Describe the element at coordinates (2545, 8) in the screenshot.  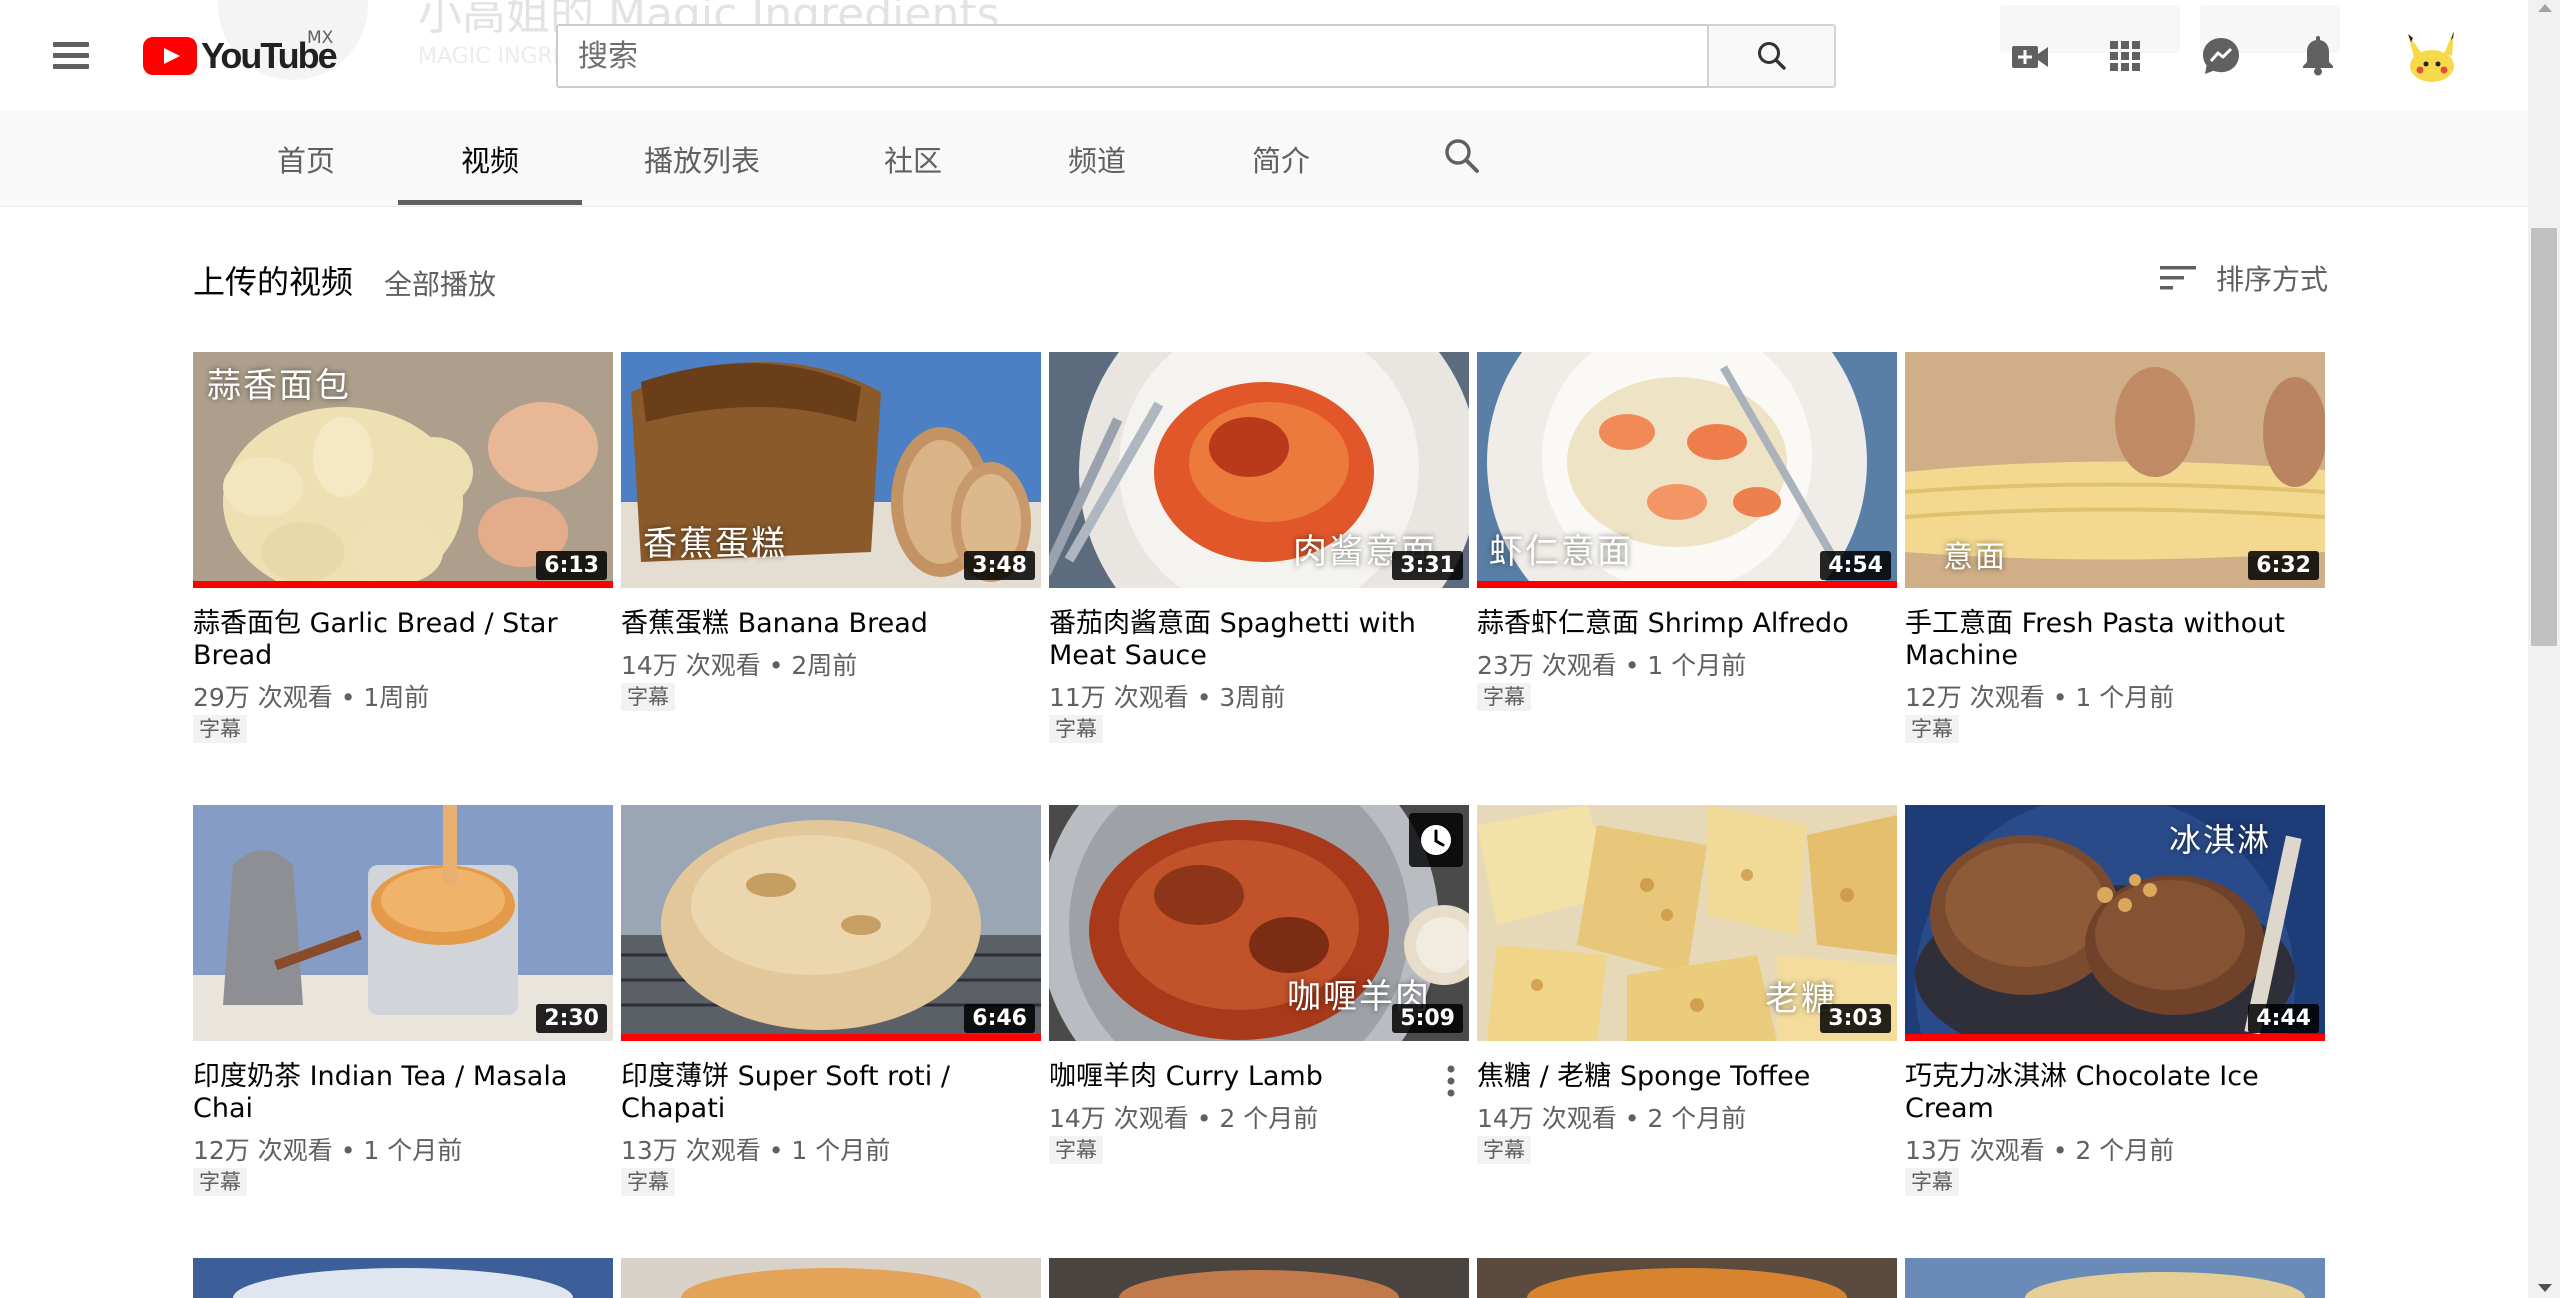
I see `scroll-up-arrow` at that location.